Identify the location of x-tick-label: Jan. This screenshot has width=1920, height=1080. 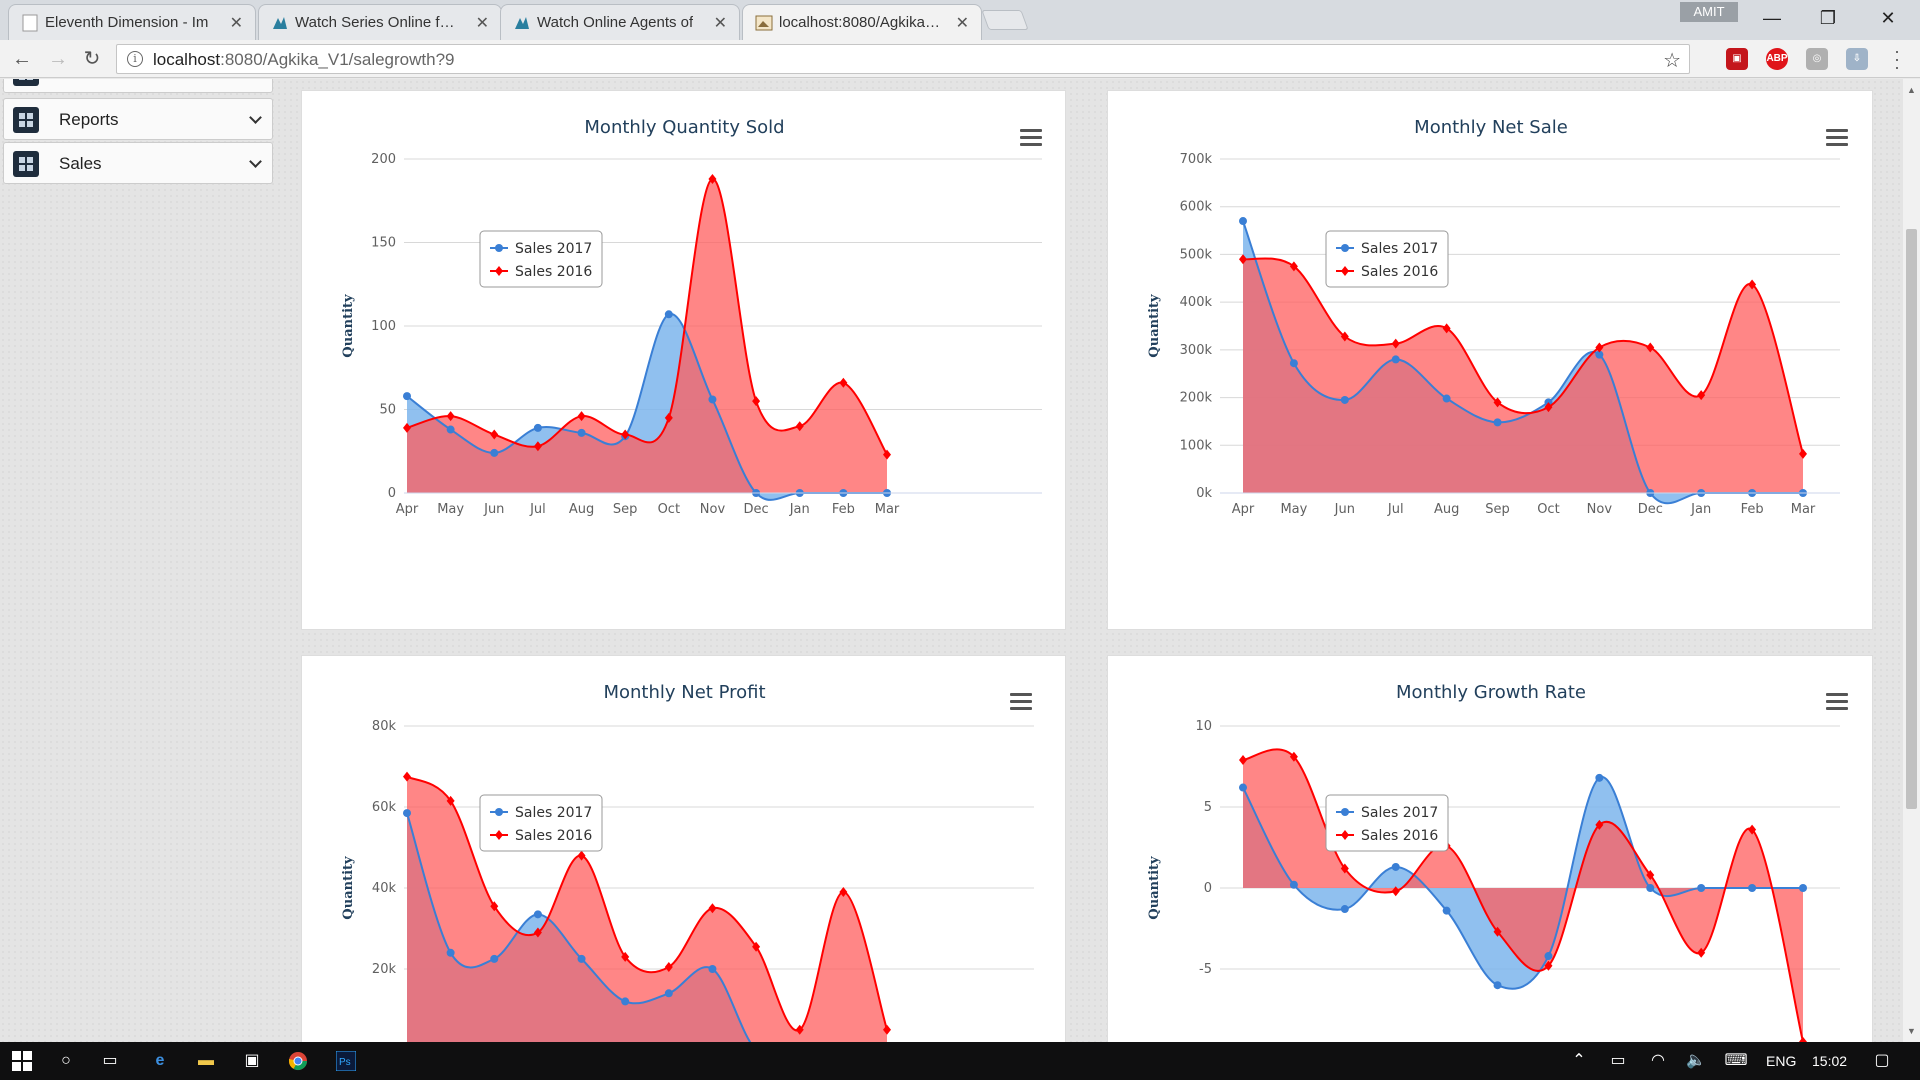
(1700, 509).